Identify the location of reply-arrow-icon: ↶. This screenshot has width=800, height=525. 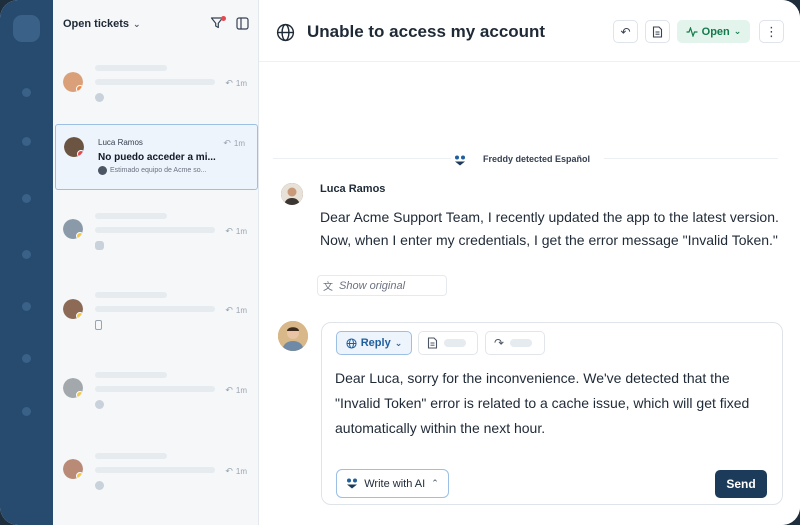
(625, 31).